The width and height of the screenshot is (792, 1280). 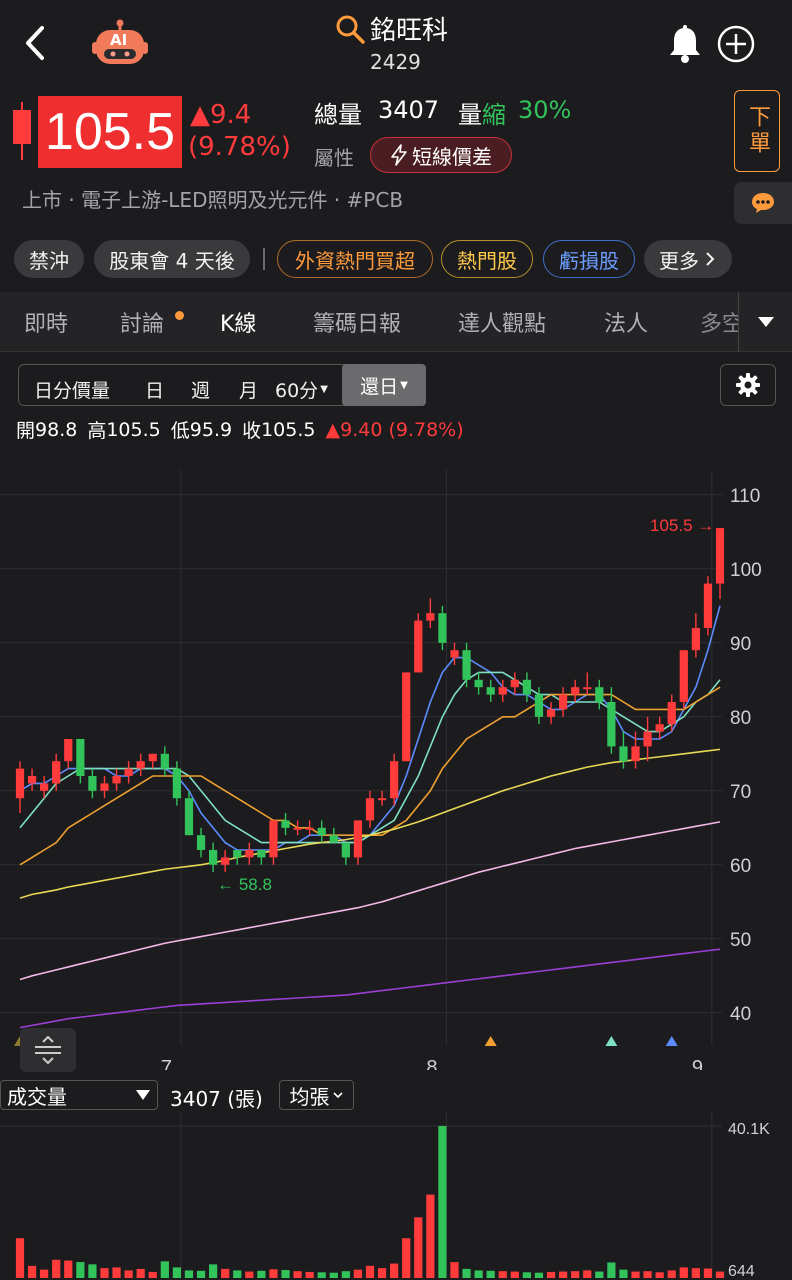 What do you see at coordinates (409, 31) in the screenshot?
I see `stock-name: 銘旺科` at bounding box center [409, 31].